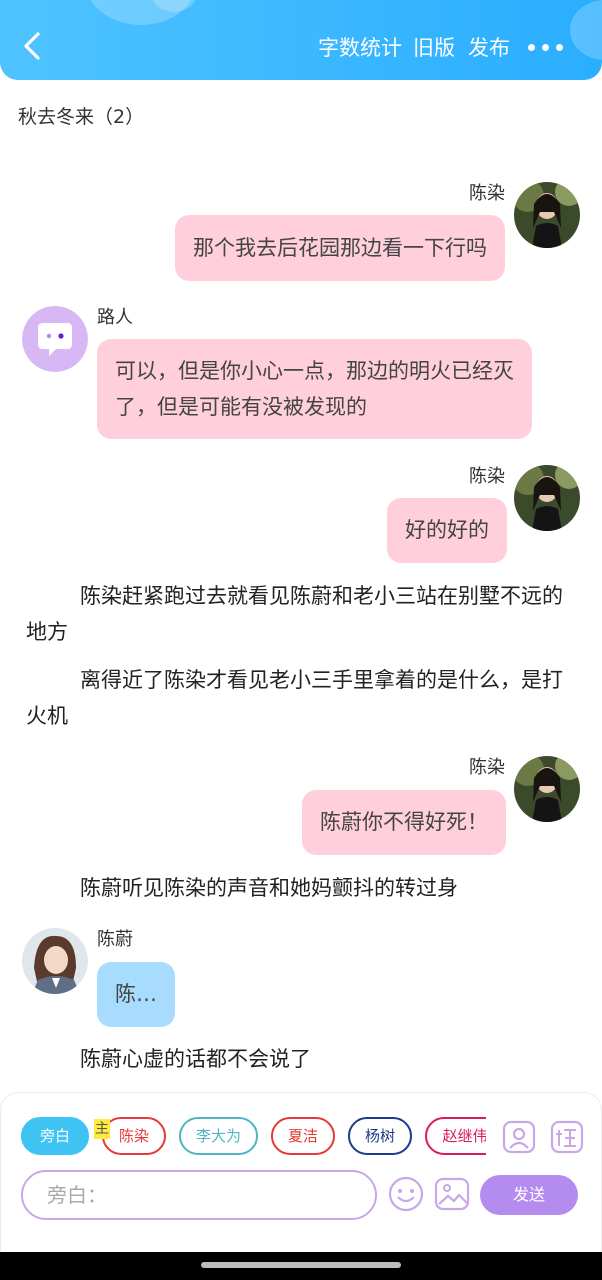 The height and width of the screenshot is (1280, 602). What do you see at coordinates (489, 48) in the screenshot?
I see `publish-button: 发布` at bounding box center [489, 48].